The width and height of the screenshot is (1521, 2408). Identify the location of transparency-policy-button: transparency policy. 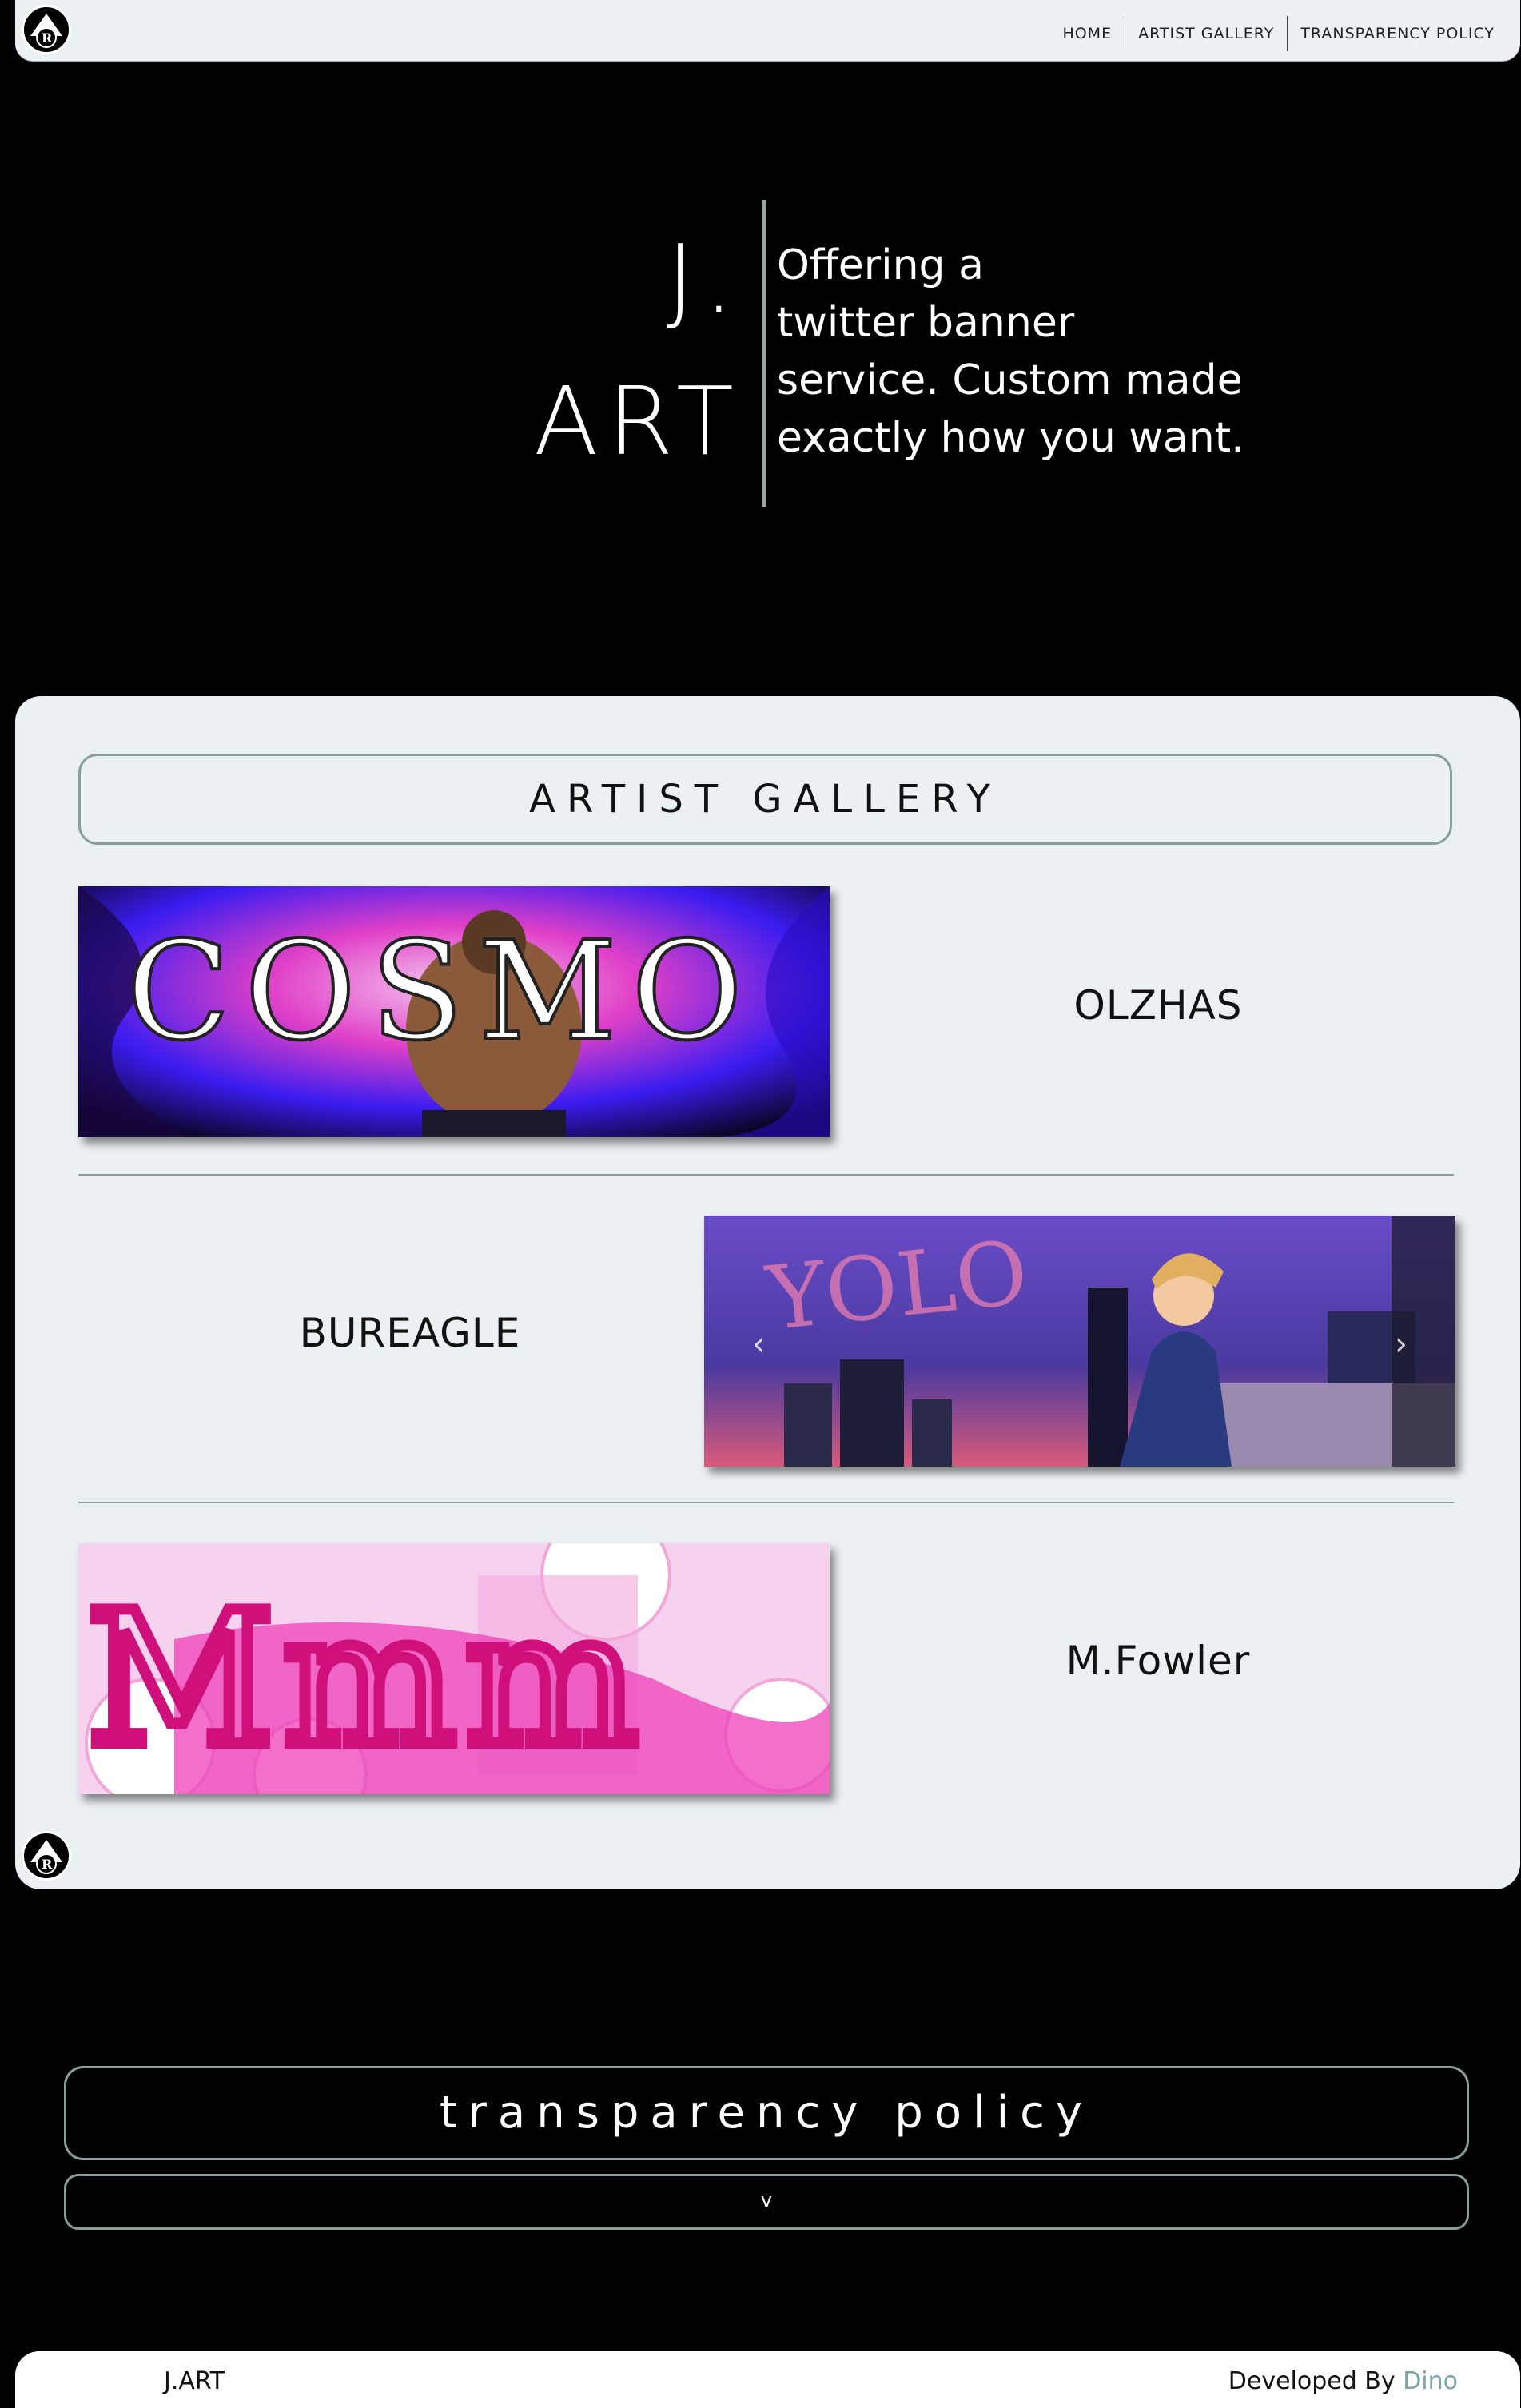
(766, 2113).